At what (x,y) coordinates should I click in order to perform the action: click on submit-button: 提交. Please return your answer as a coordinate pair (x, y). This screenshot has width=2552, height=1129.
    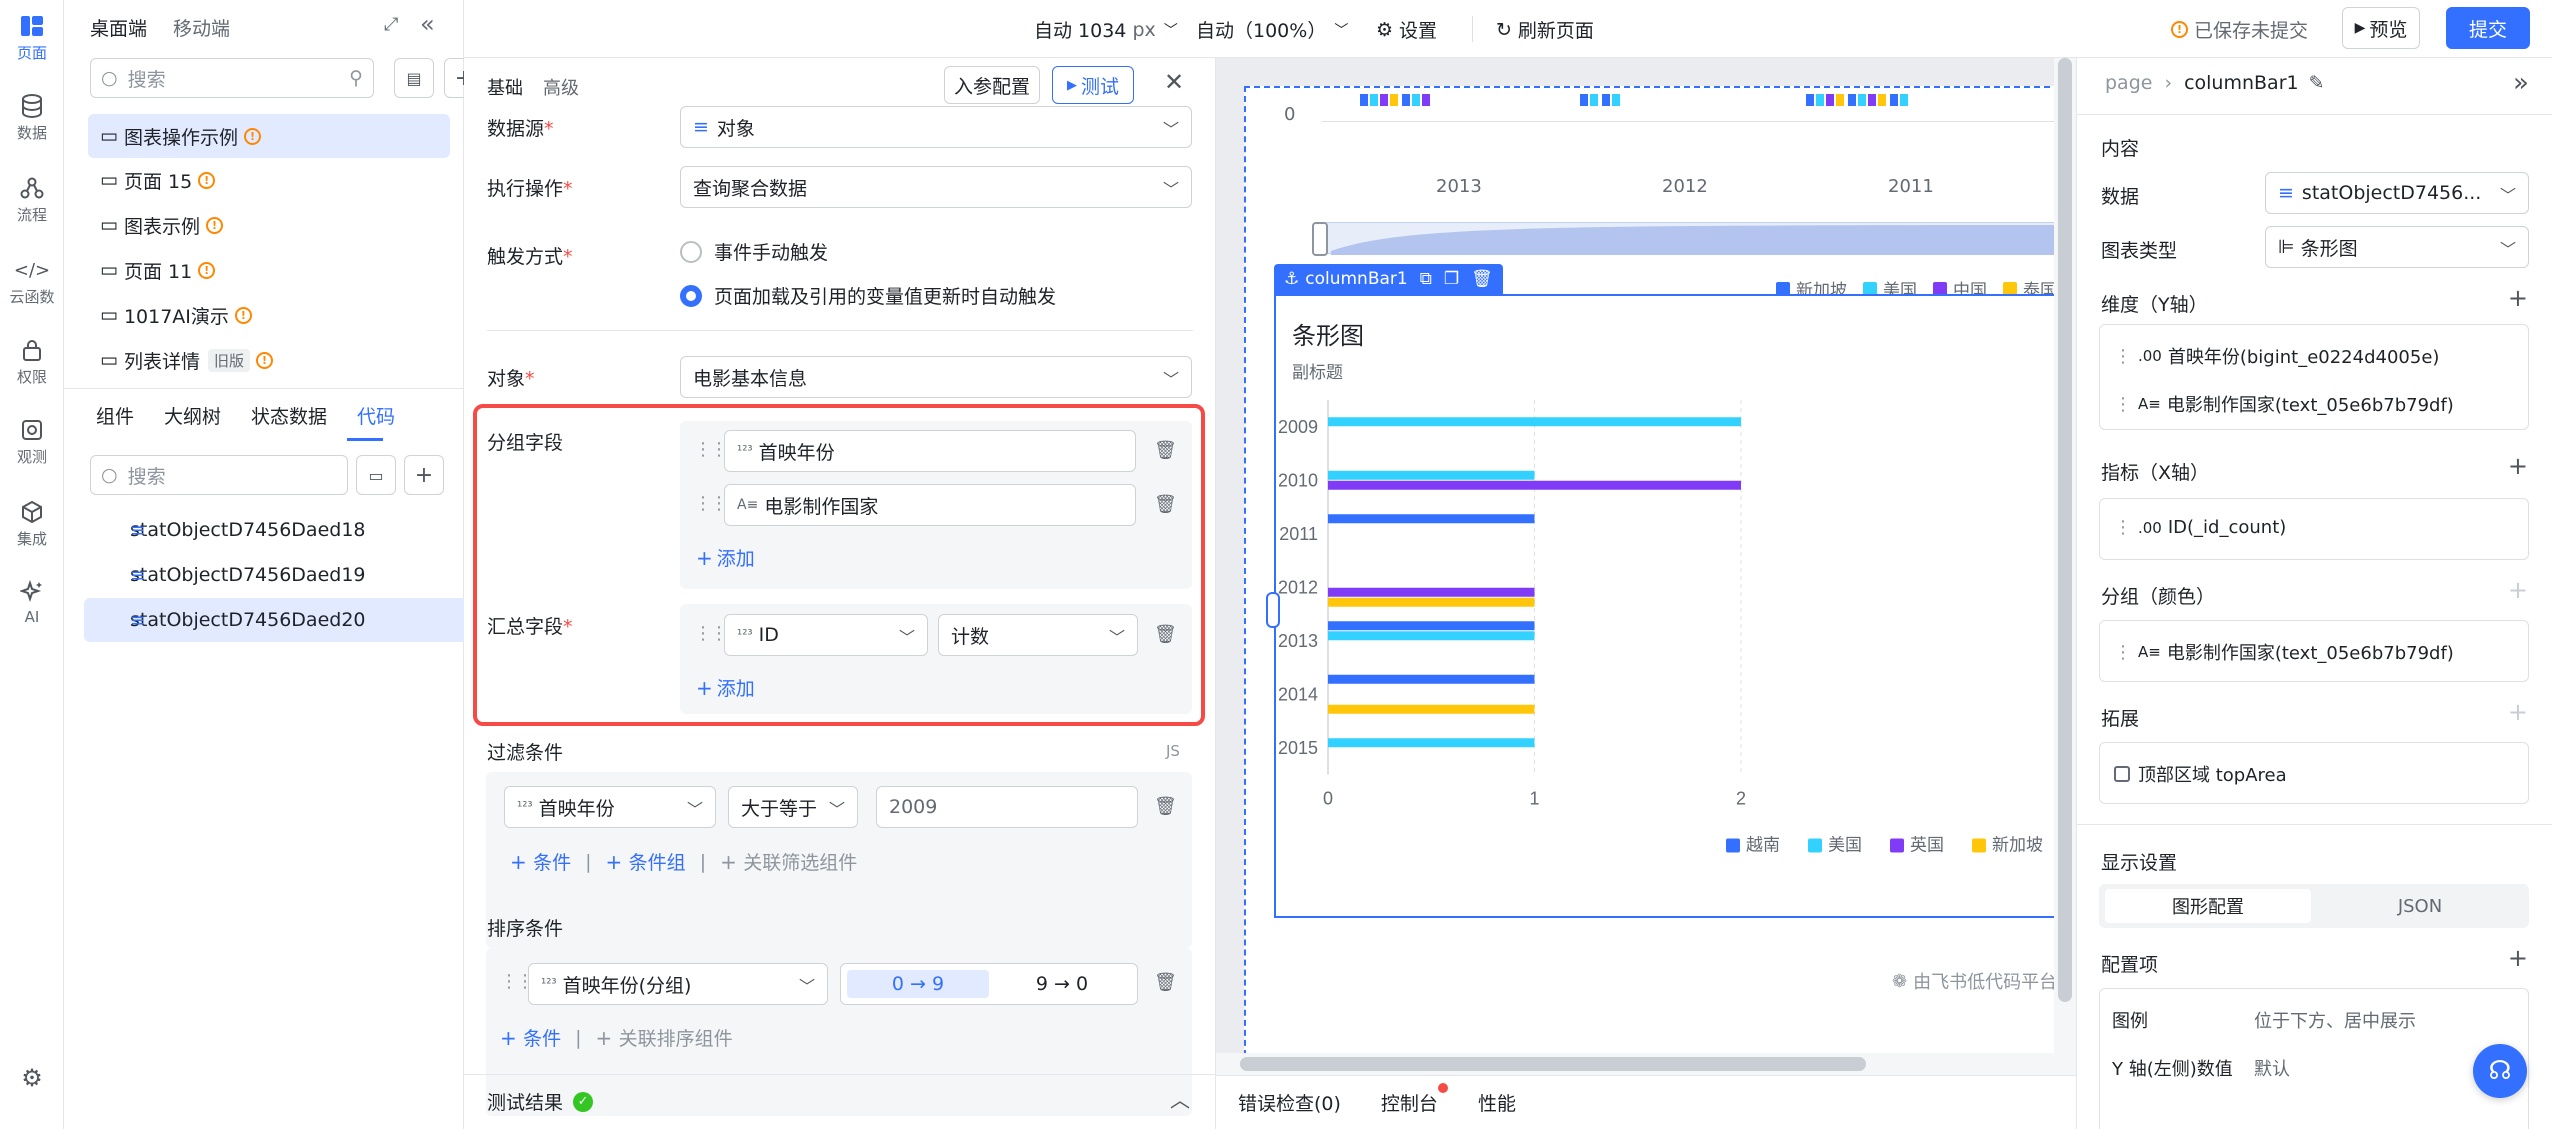
    Looking at the image, I should click on (2488, 28).